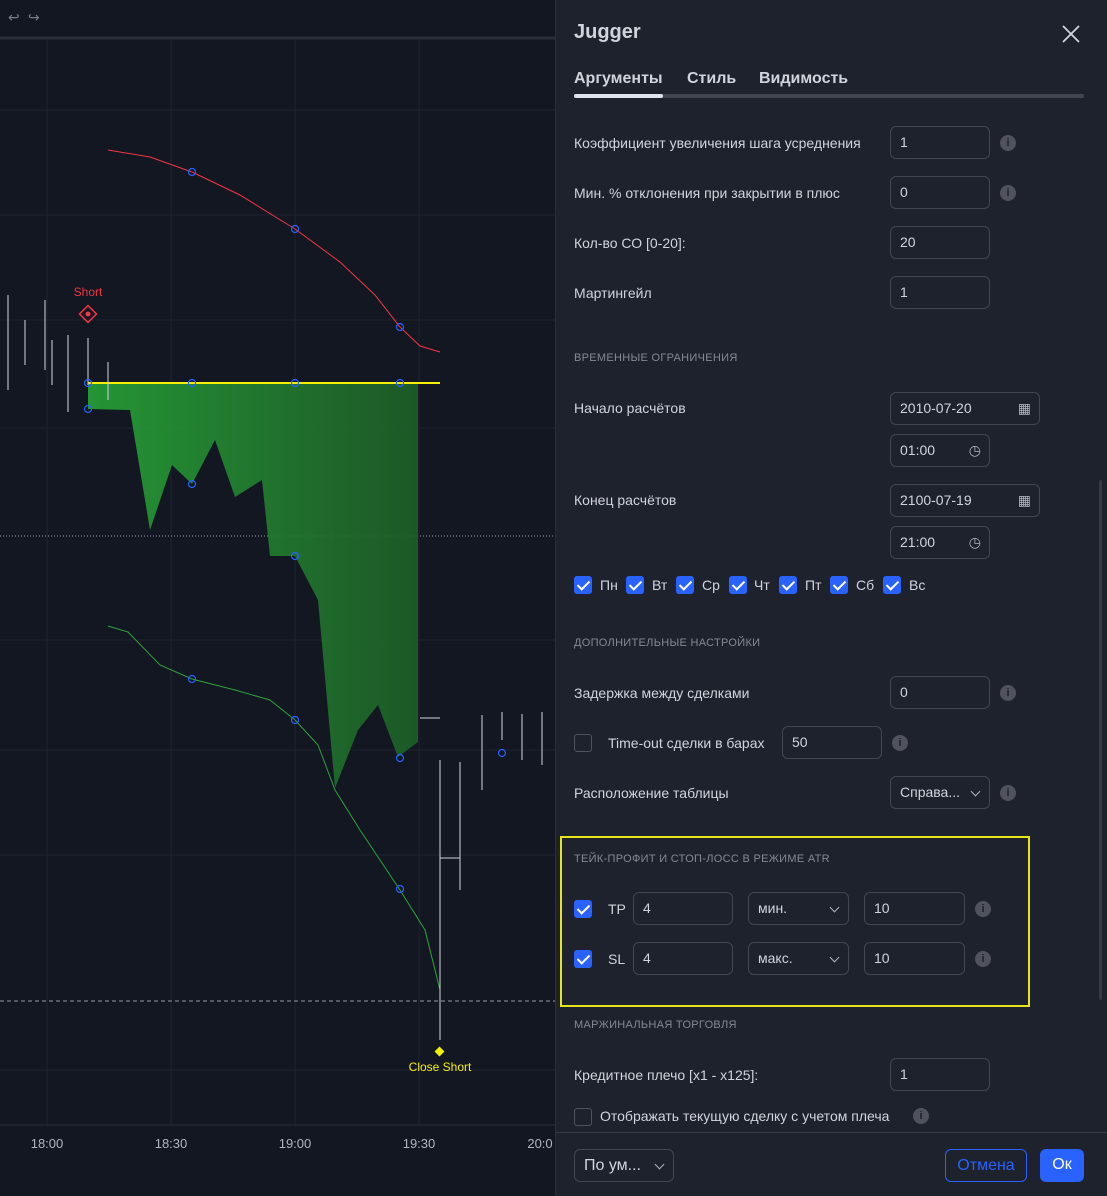 Image resolution: width=1107 pixels, height=1196 pixels. I want to click on sl-mode-select: макс., so click(798, 958).